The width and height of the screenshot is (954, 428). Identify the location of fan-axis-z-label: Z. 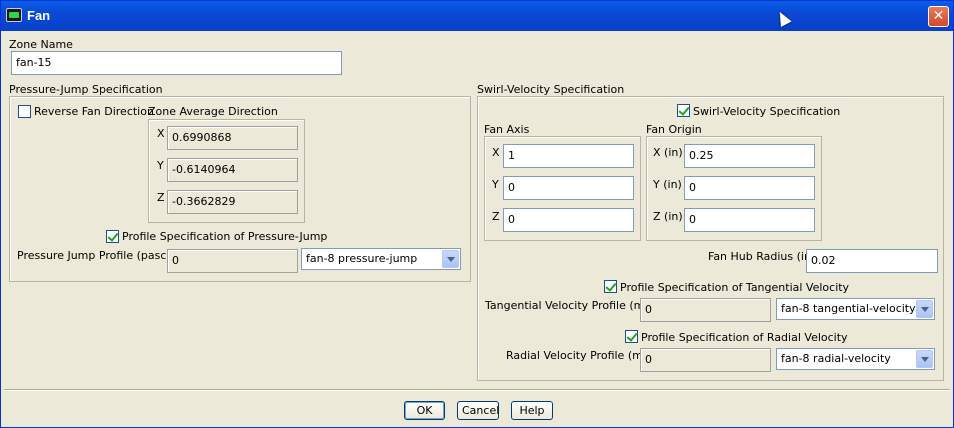
(496, 216).